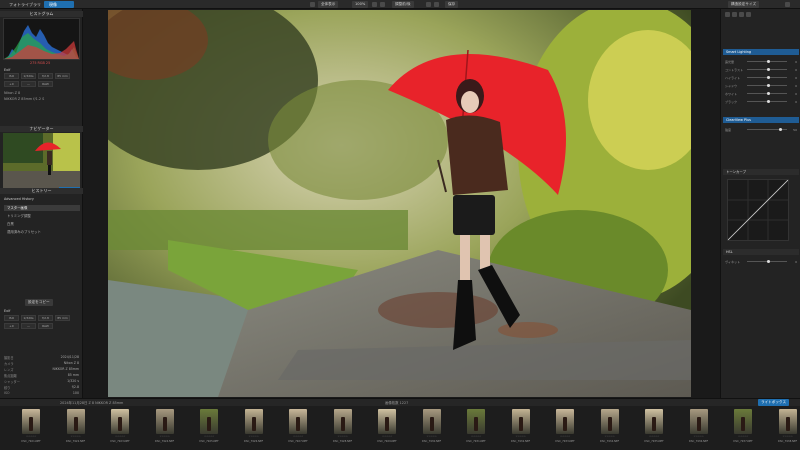  What do you see at coordinates (312, 4) in the screenshot?
I see `view-icon` at bounding box center [312, 4].